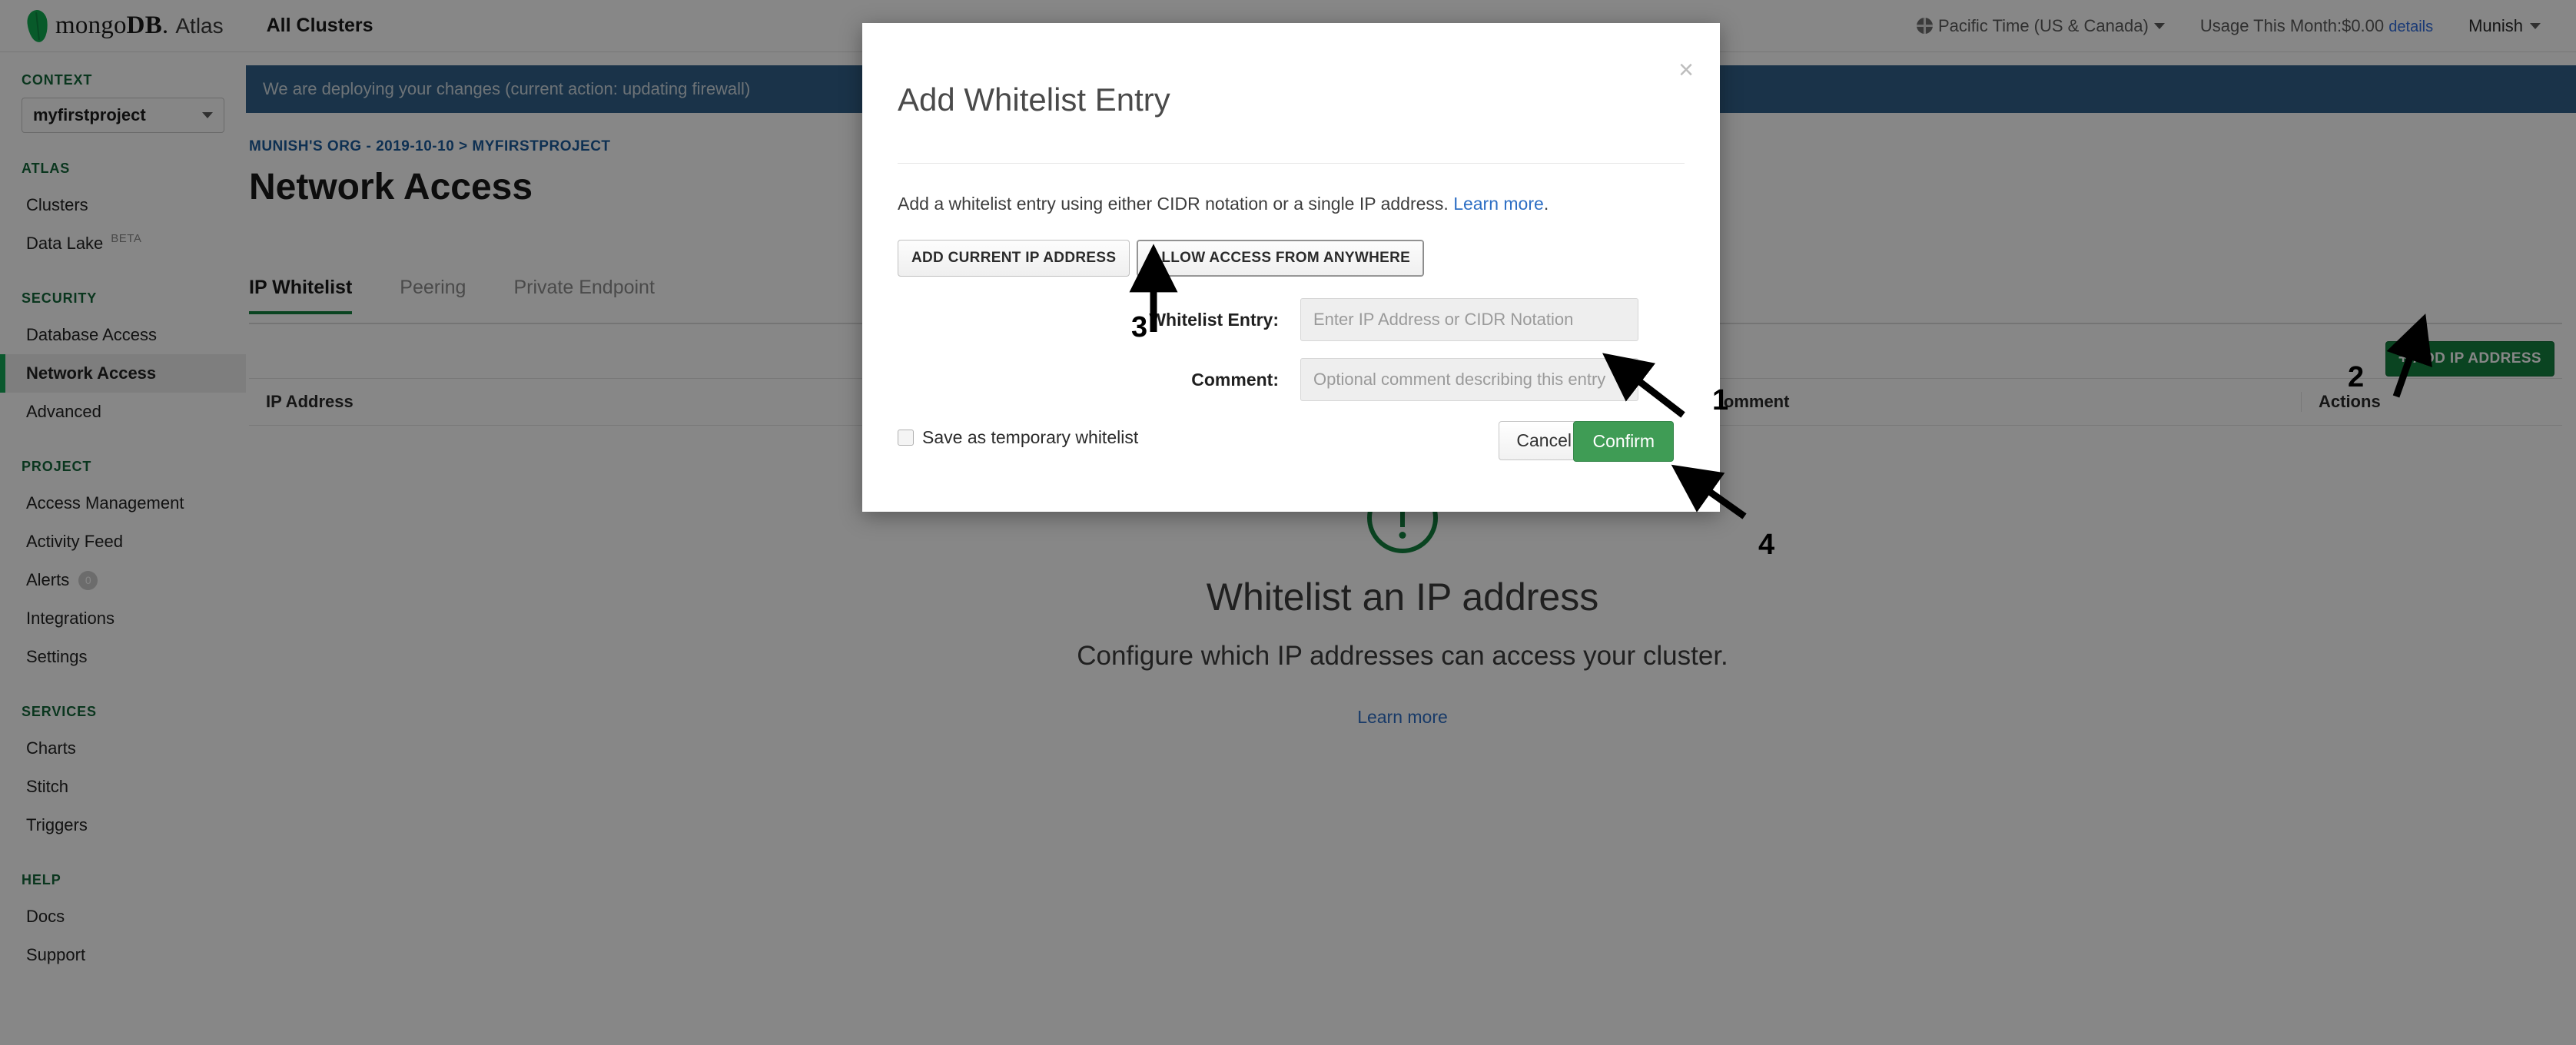 Image resolution: width=2576 pixels, height=1045 pixels. I want to click on sidebar-item-docs: Docs, so click(123, 917).